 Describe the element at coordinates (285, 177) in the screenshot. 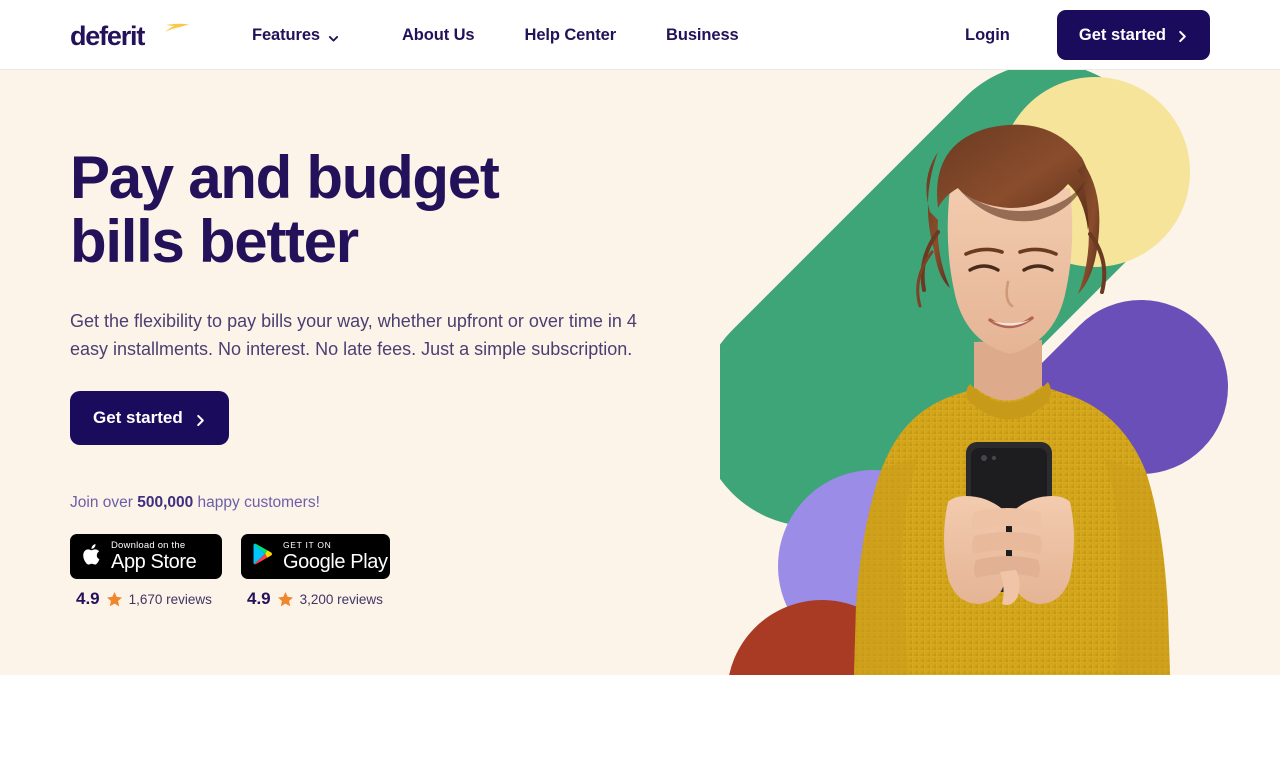

I see `hero-title-line-1: Pay and budget` at that location.